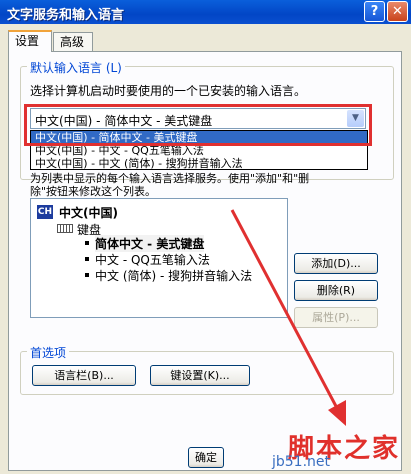  I want to click on language-badge-icon: CH, so click(45, 212).